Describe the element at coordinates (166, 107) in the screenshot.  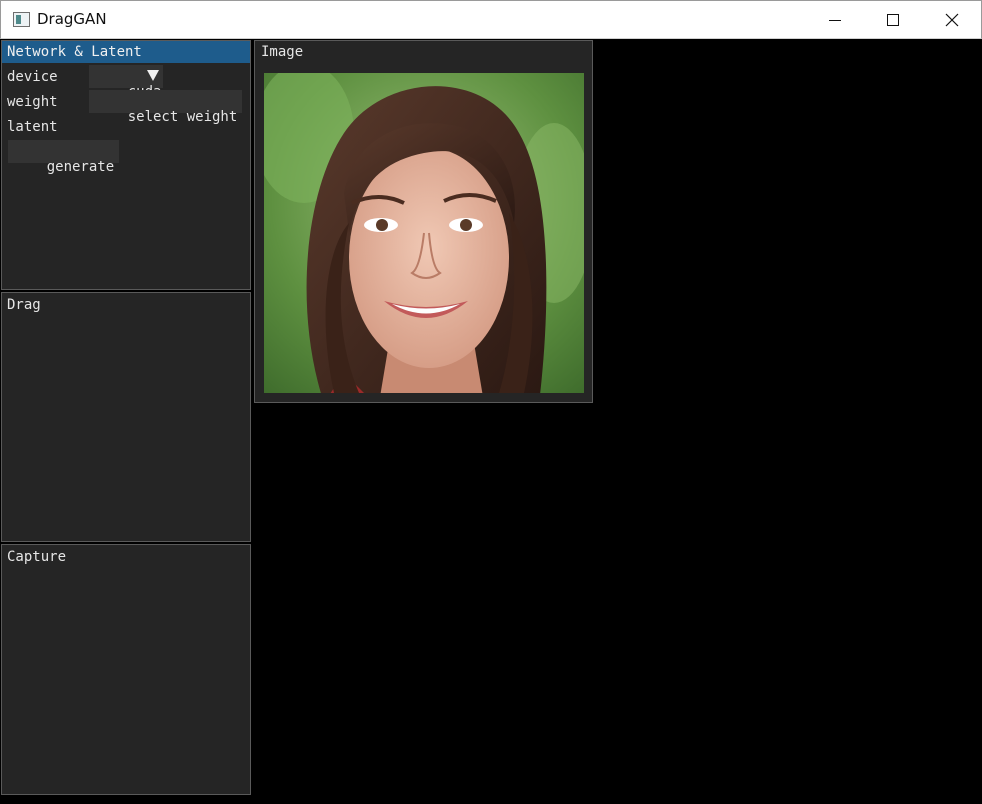
I see `select-weight-button: select weight` at that location.